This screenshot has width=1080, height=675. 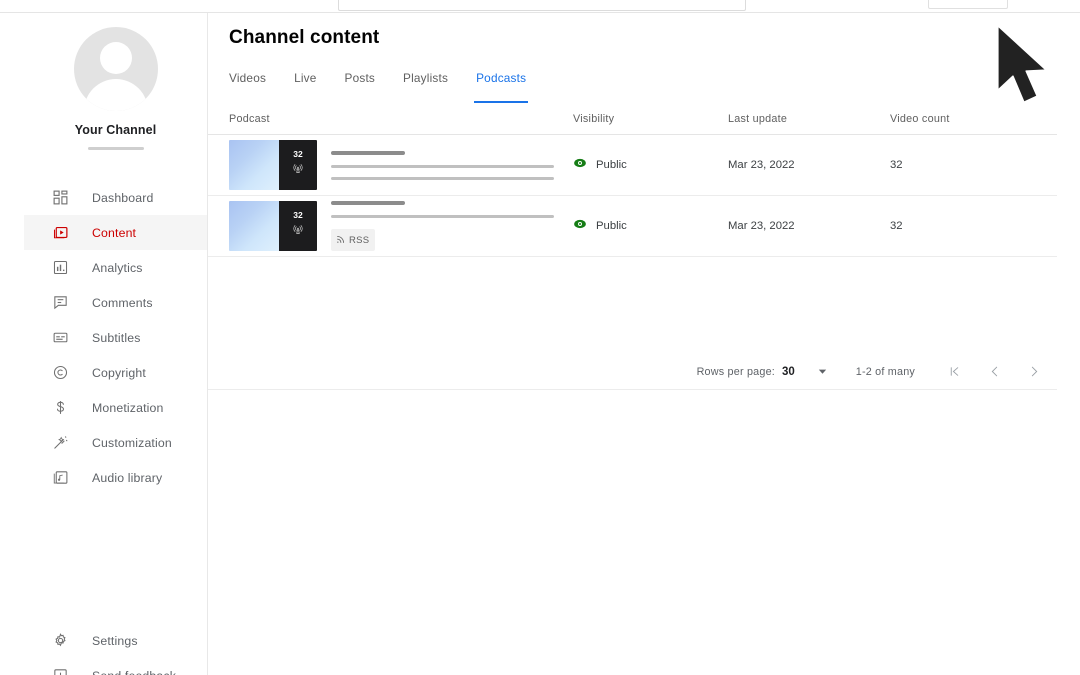 What do you see at coordinates (60, 670) in the screenshot?
I see `feedback-icon` at bounding box center [60, 670].